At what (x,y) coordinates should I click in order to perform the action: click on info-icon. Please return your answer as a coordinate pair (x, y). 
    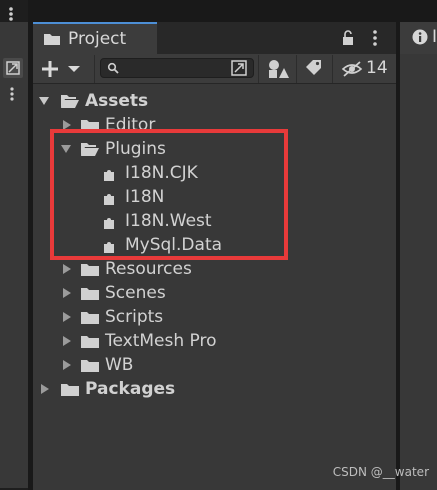
    Looking at the image, I should click on (420, 37).